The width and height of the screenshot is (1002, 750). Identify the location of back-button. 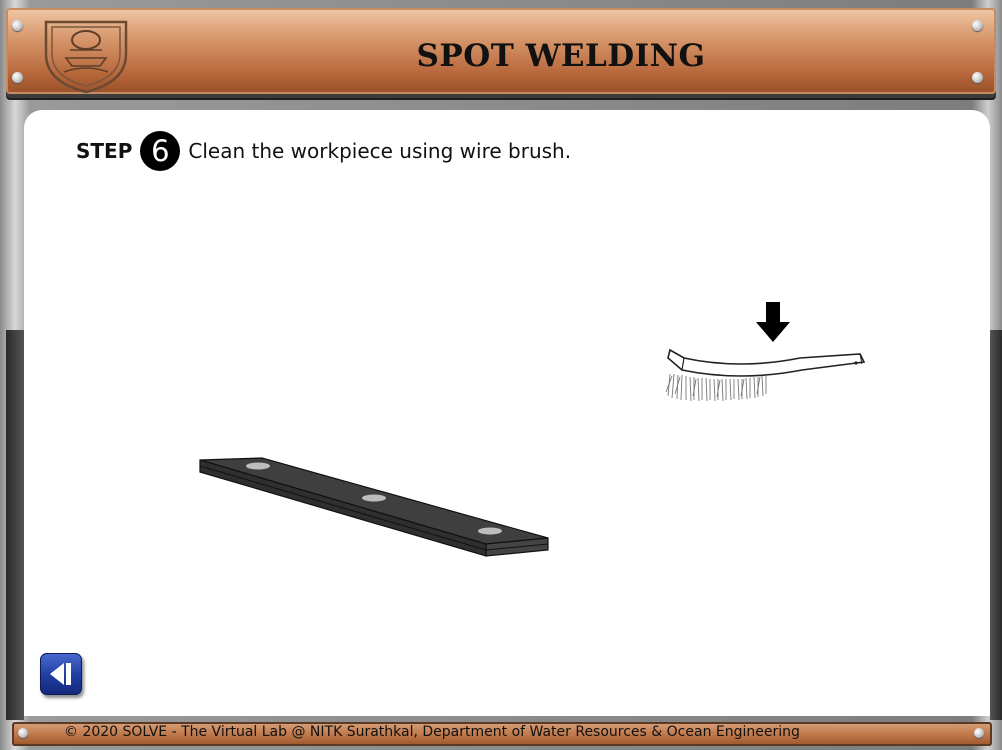
(61, 674).